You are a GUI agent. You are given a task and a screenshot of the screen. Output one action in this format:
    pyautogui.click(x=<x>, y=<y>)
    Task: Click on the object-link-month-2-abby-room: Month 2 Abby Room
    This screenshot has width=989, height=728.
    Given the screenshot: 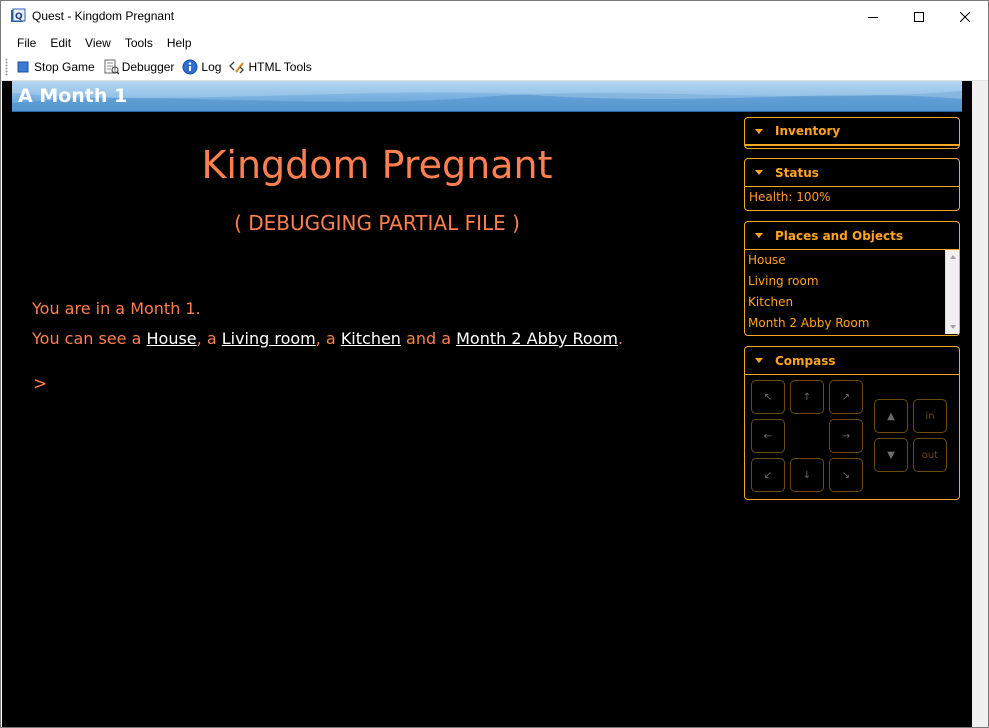 What is the action you would take?
    pyautogui.click(x=537, y=338)
    